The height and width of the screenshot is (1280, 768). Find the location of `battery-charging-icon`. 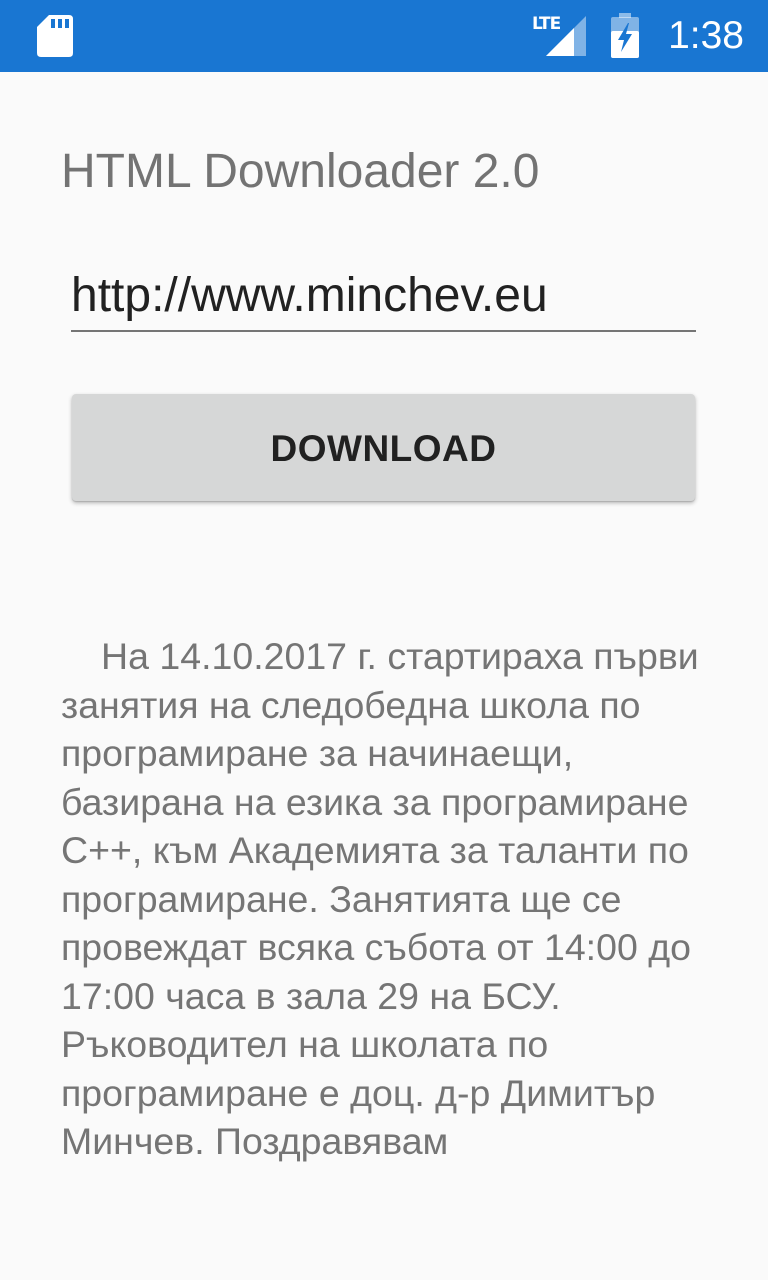

battery-charging-icon is located at coordinates (625, 35).